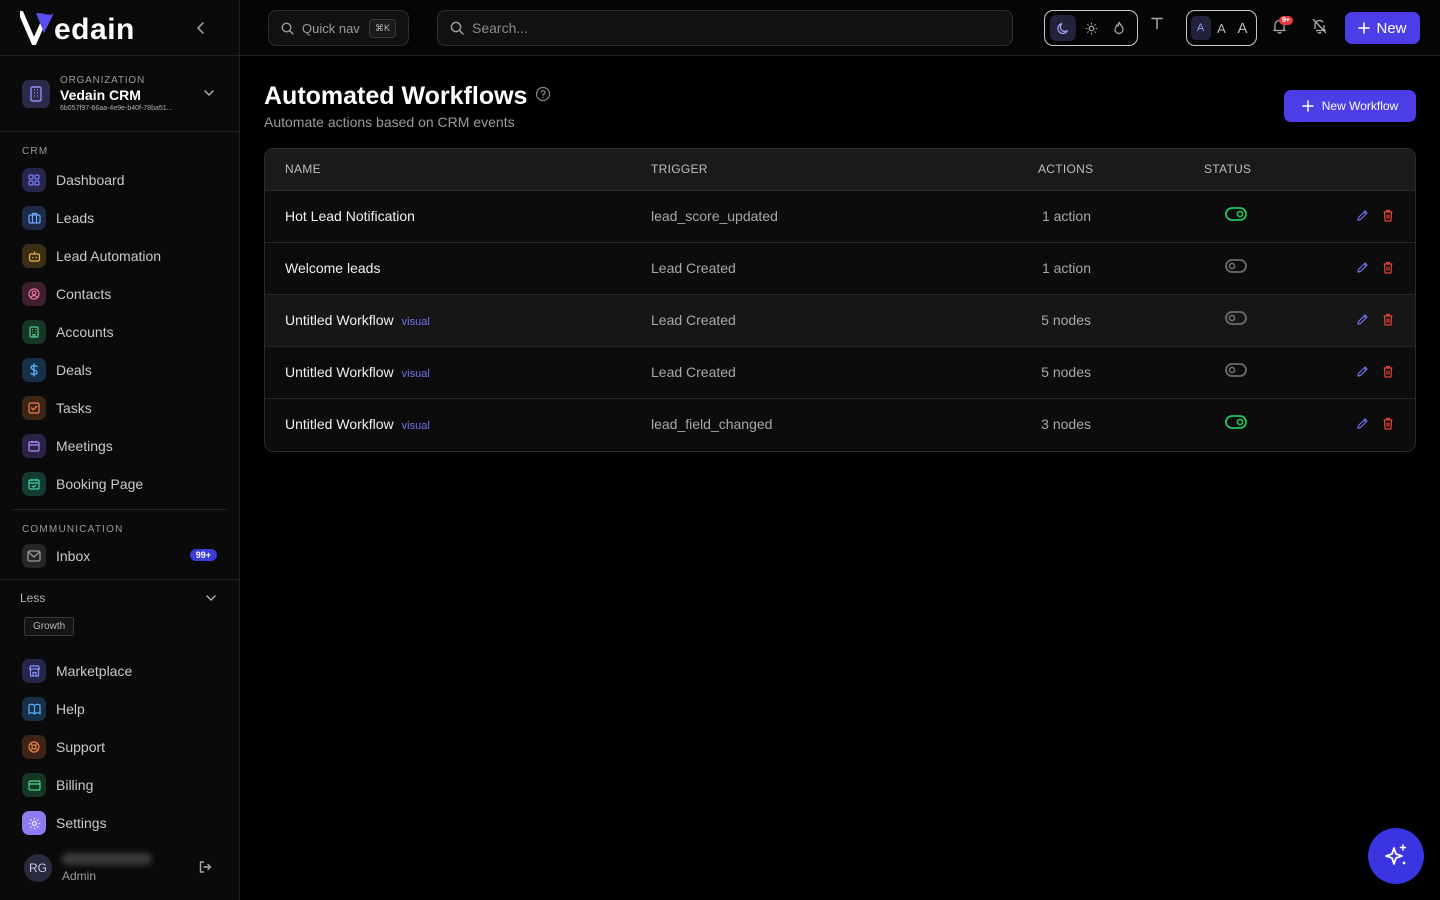 Image resolution: width=1440 pixels, height=900 pixels. Describe the element at coordinates (303, 169) in the screenshot. I see `column-header-name: NAME` at that location.